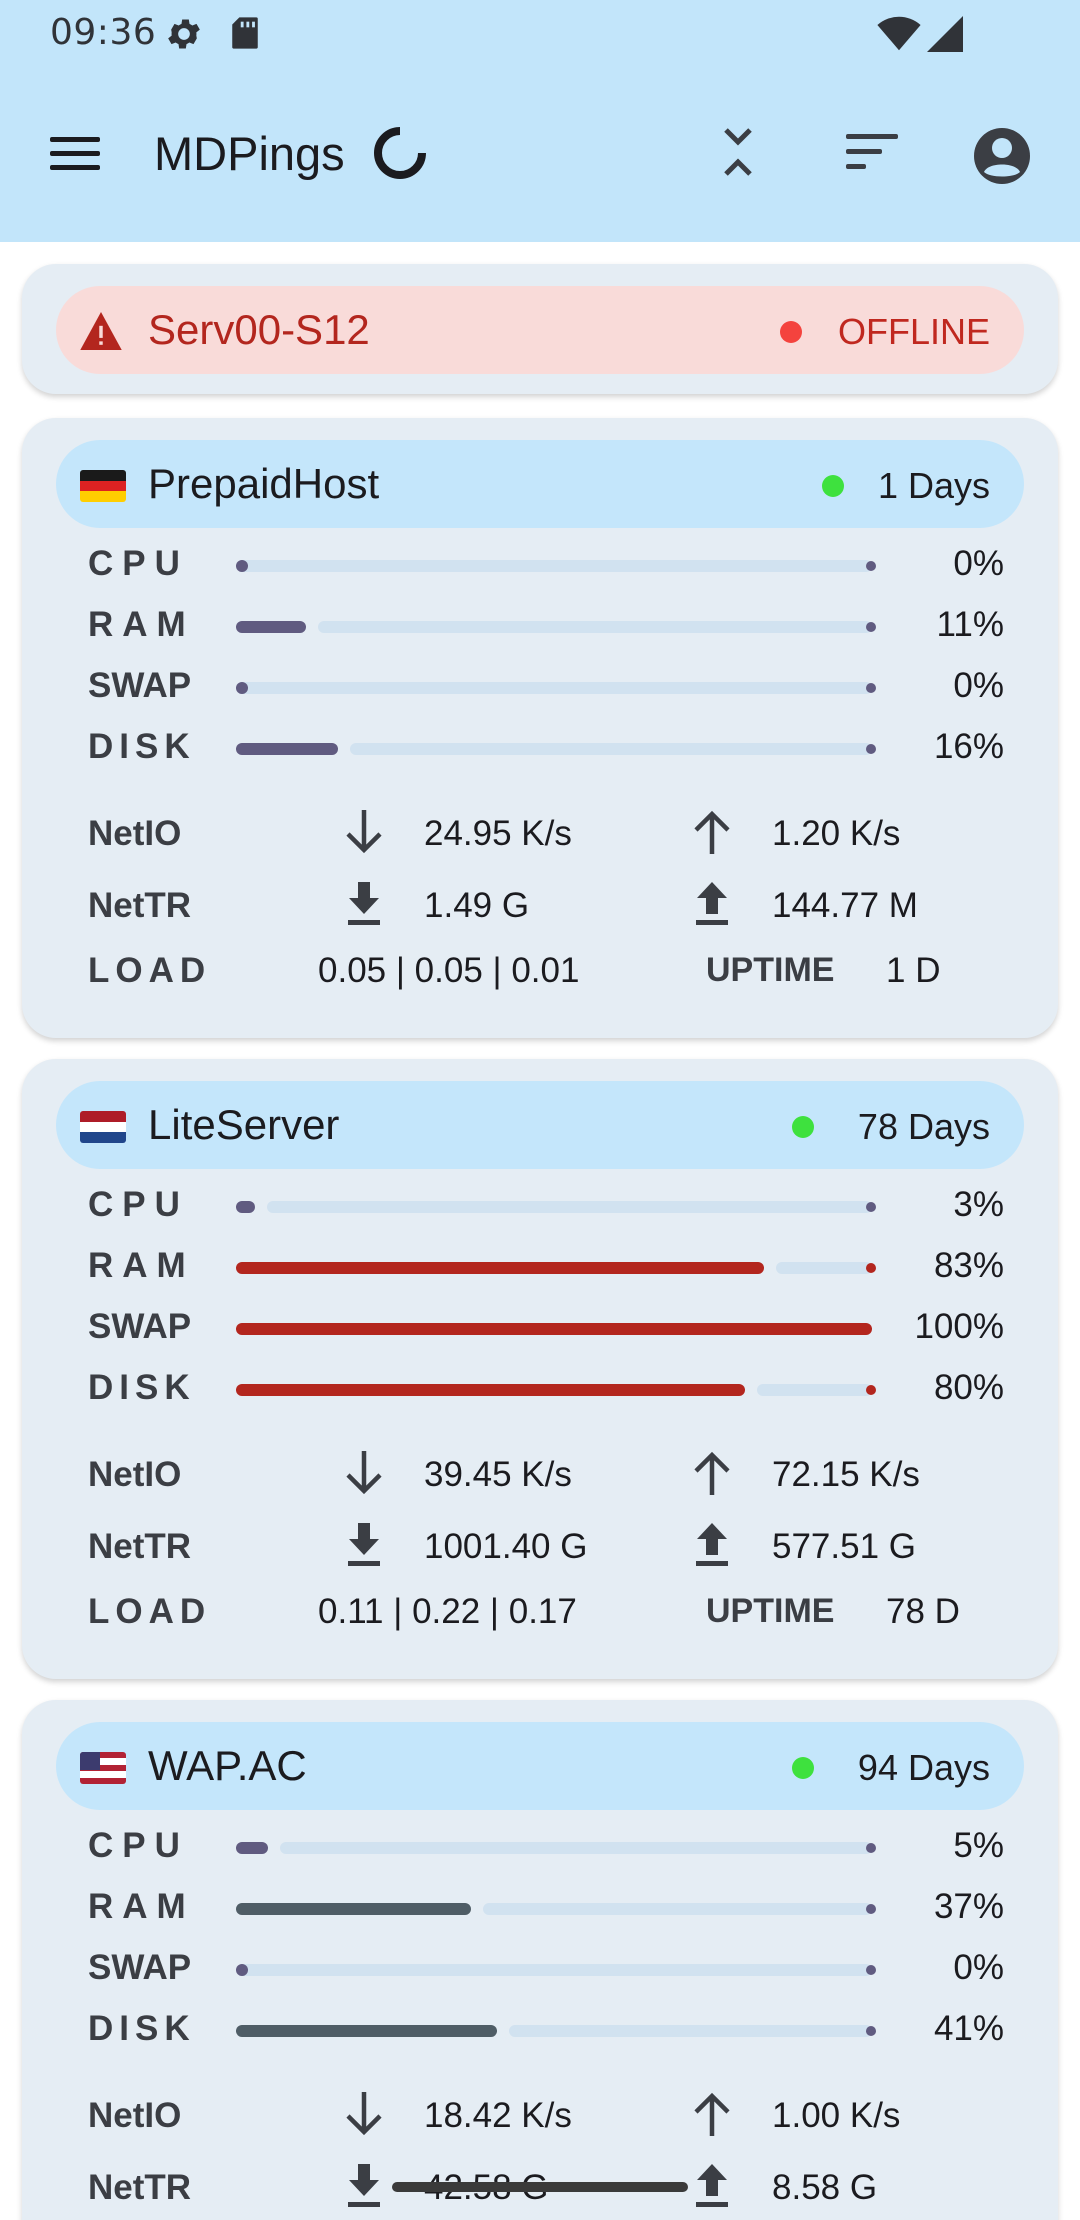 This screenshot has height=2220, width=1080. Describe the element at coordinates (103, 32) in the screenshot. I see `status-time: 09:36` at that location.